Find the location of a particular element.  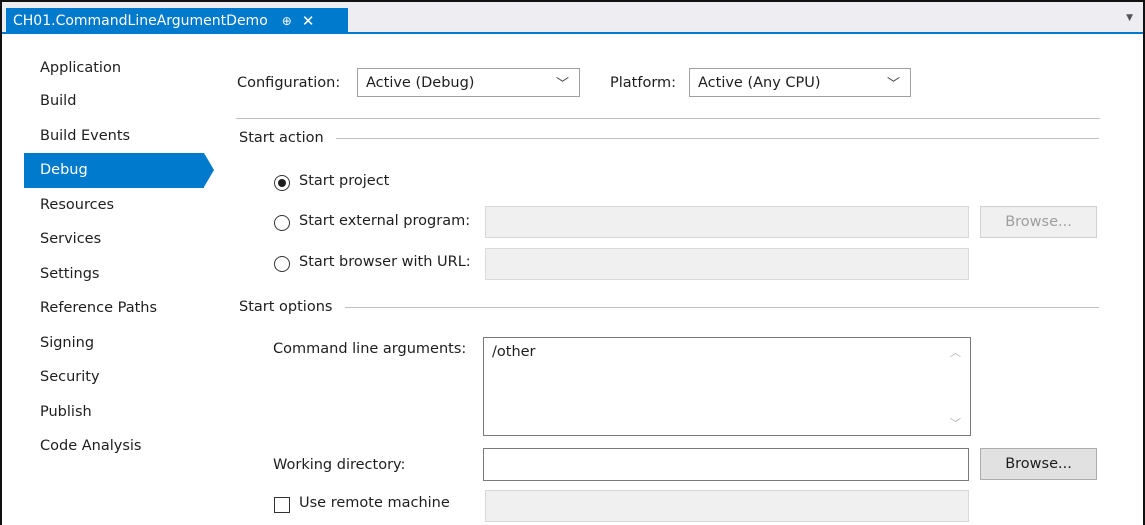

start-project-label: Start project is located at coordinates (344, 181).